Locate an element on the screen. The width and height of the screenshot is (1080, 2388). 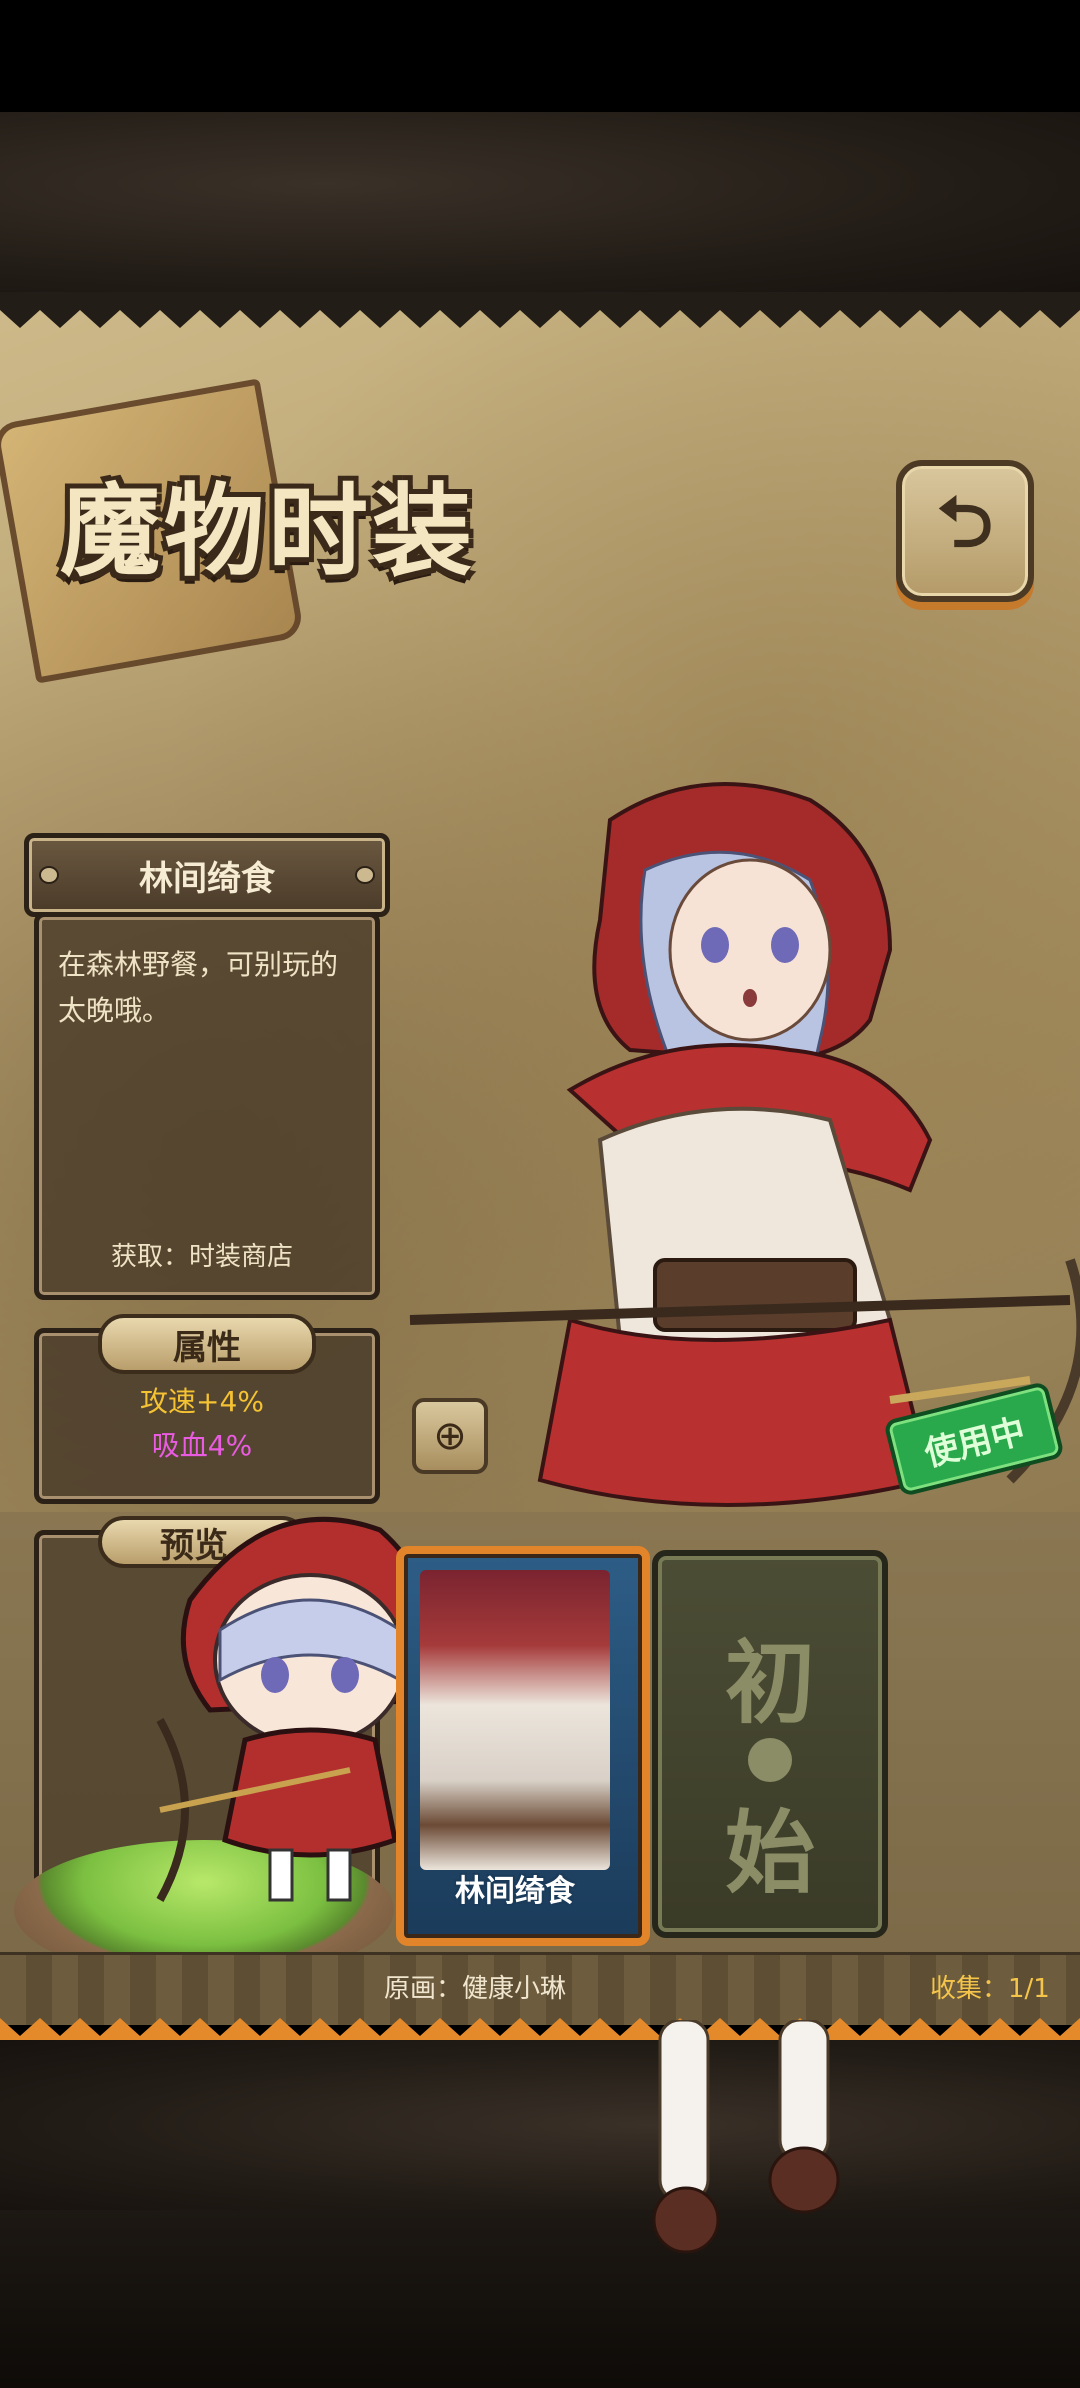
return-arrow-icon: ⮌ is located at coordinates (965, 521).